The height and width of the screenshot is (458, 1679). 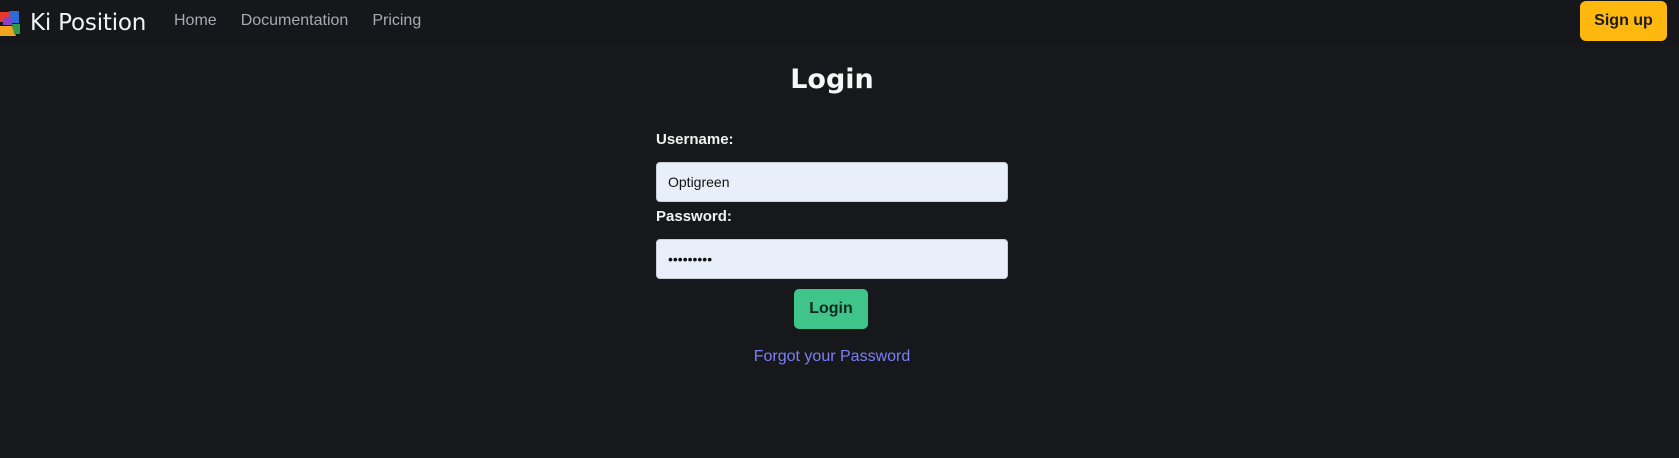 What do you see at coordinates (832, 204) in the screenshot?
I see `login-form: Username: Password:` at bounding box center [832, 204].